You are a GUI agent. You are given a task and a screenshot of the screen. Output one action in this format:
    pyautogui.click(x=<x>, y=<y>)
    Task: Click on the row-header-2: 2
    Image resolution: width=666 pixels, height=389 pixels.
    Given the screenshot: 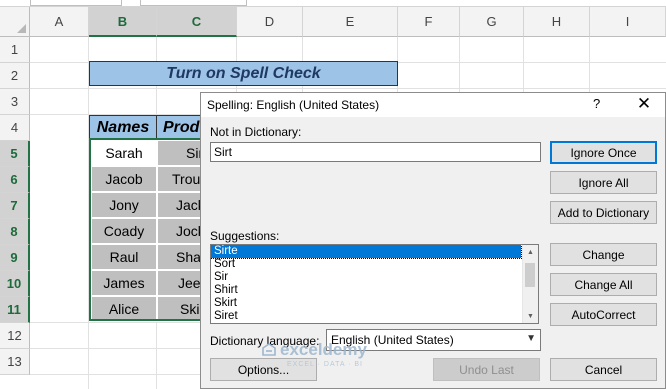 What is the action you would take?
    pyautogui.click(x=15, y=76)
    